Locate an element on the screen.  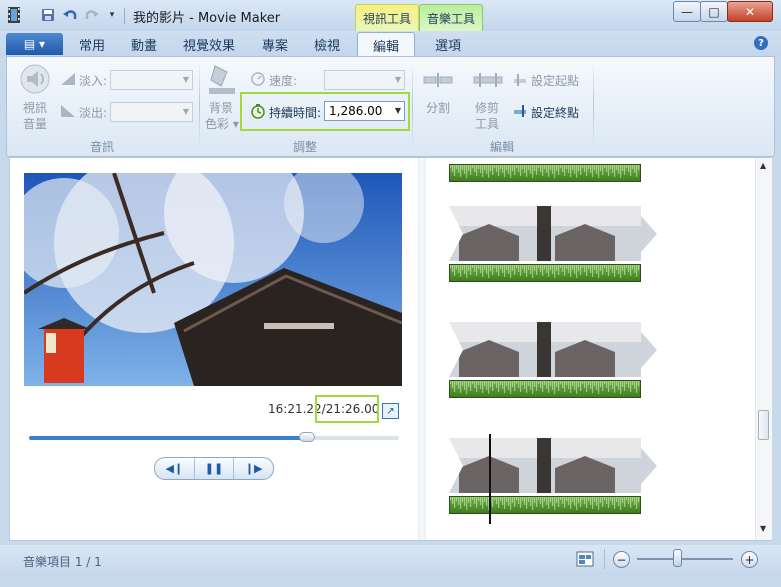
title-separator is located at coordinates (124, 16).